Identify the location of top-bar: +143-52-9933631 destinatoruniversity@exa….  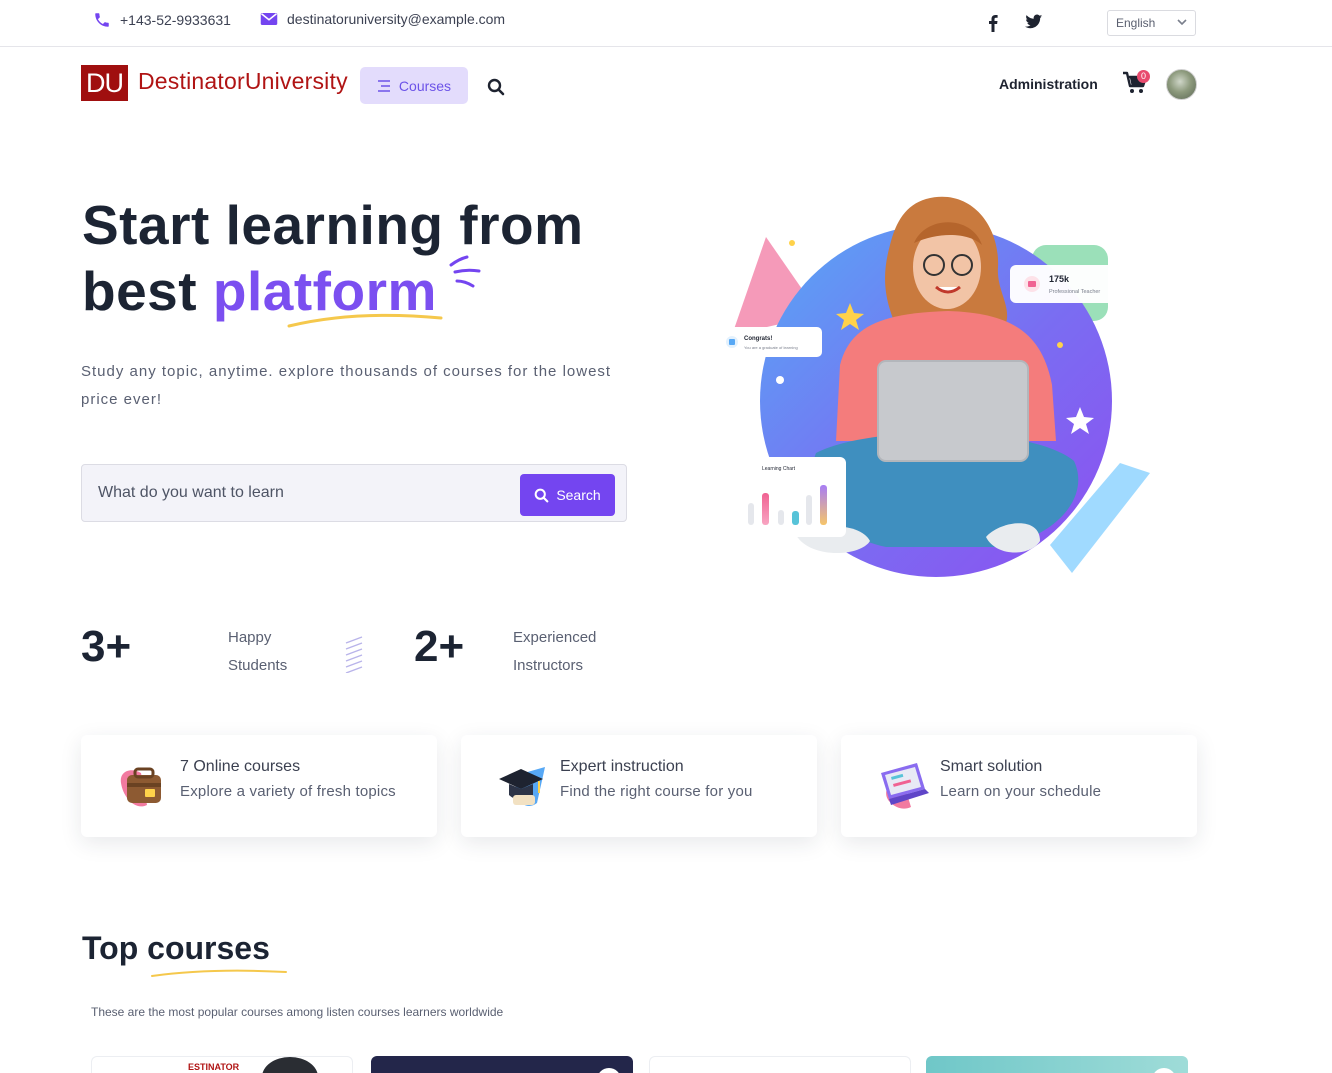
(666, 23).